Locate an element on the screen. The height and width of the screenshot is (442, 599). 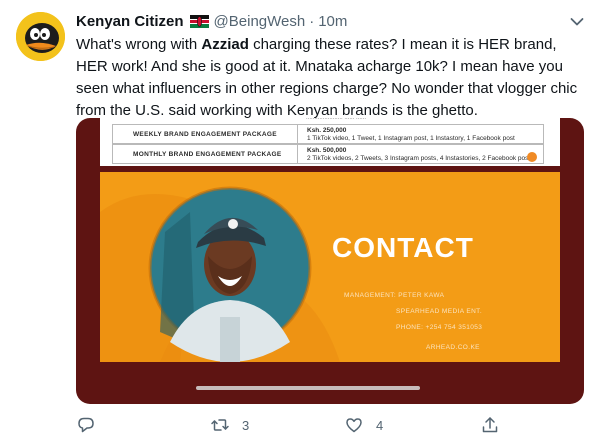
package-price: Ksh. 250,000 is located at coordinates (327, 130).